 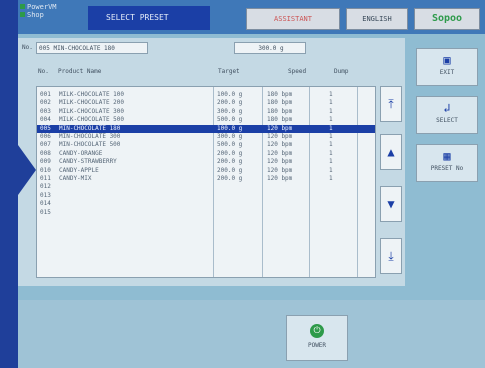 What do you see at coordinates (391, 104) in the screenshot?
I see `page-up-icon: ⤒` at bounding box center [391, 104].